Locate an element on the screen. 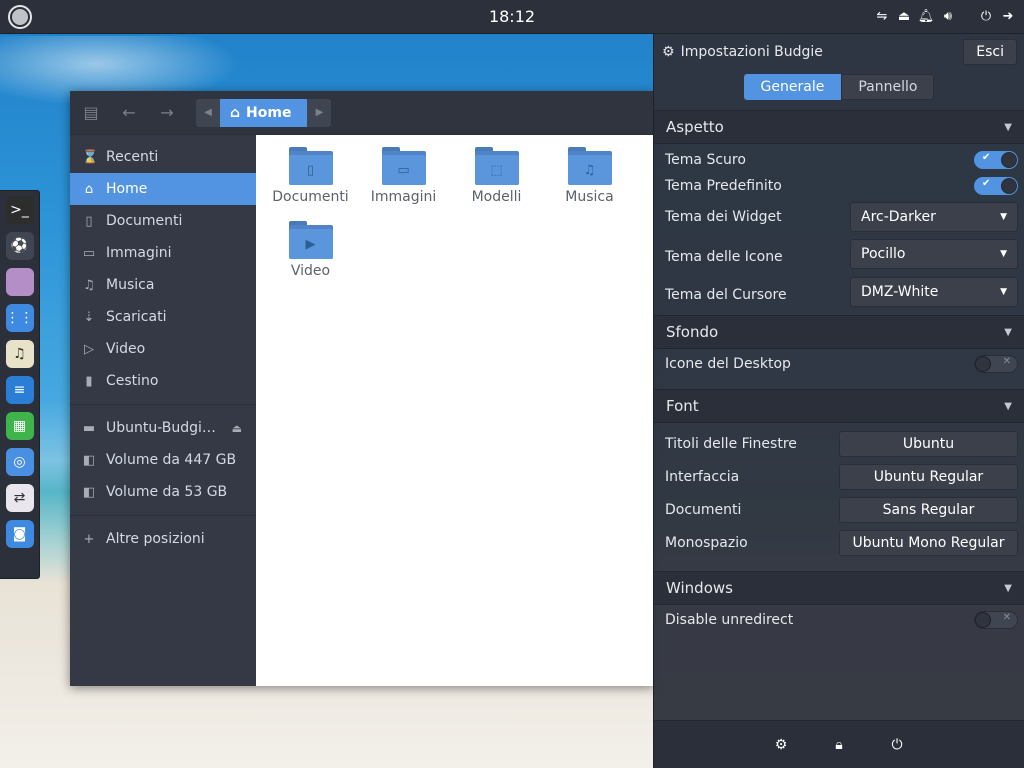  section-title: Windows is located at coordinates (699, 588).